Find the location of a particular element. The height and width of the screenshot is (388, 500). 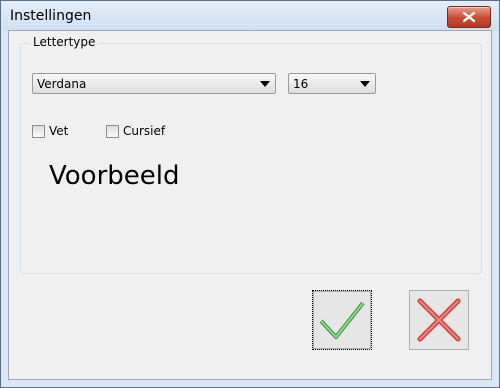

font-preview-text: Voorbeeld is located at coordinates (114, 176).